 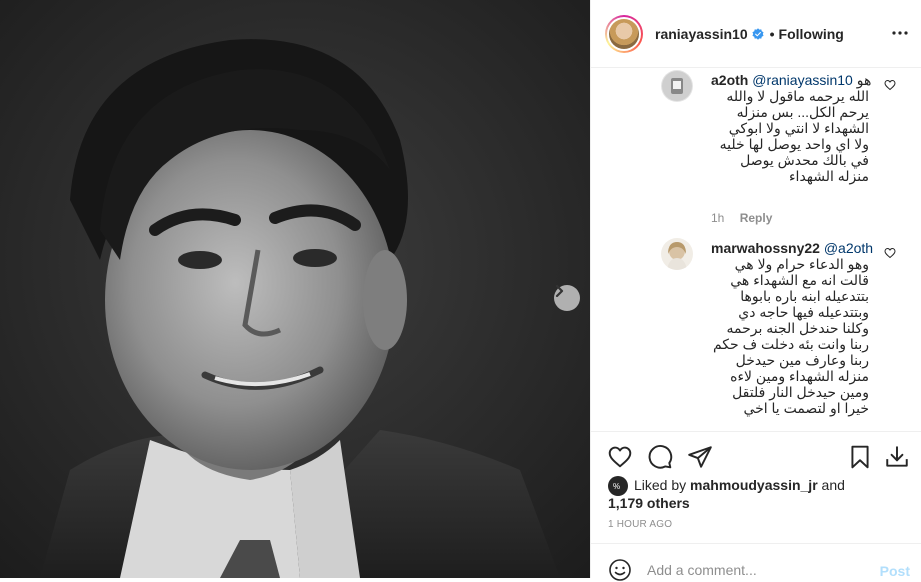 I want to click on post-comment-button: Post, so click(x=895, y=571).